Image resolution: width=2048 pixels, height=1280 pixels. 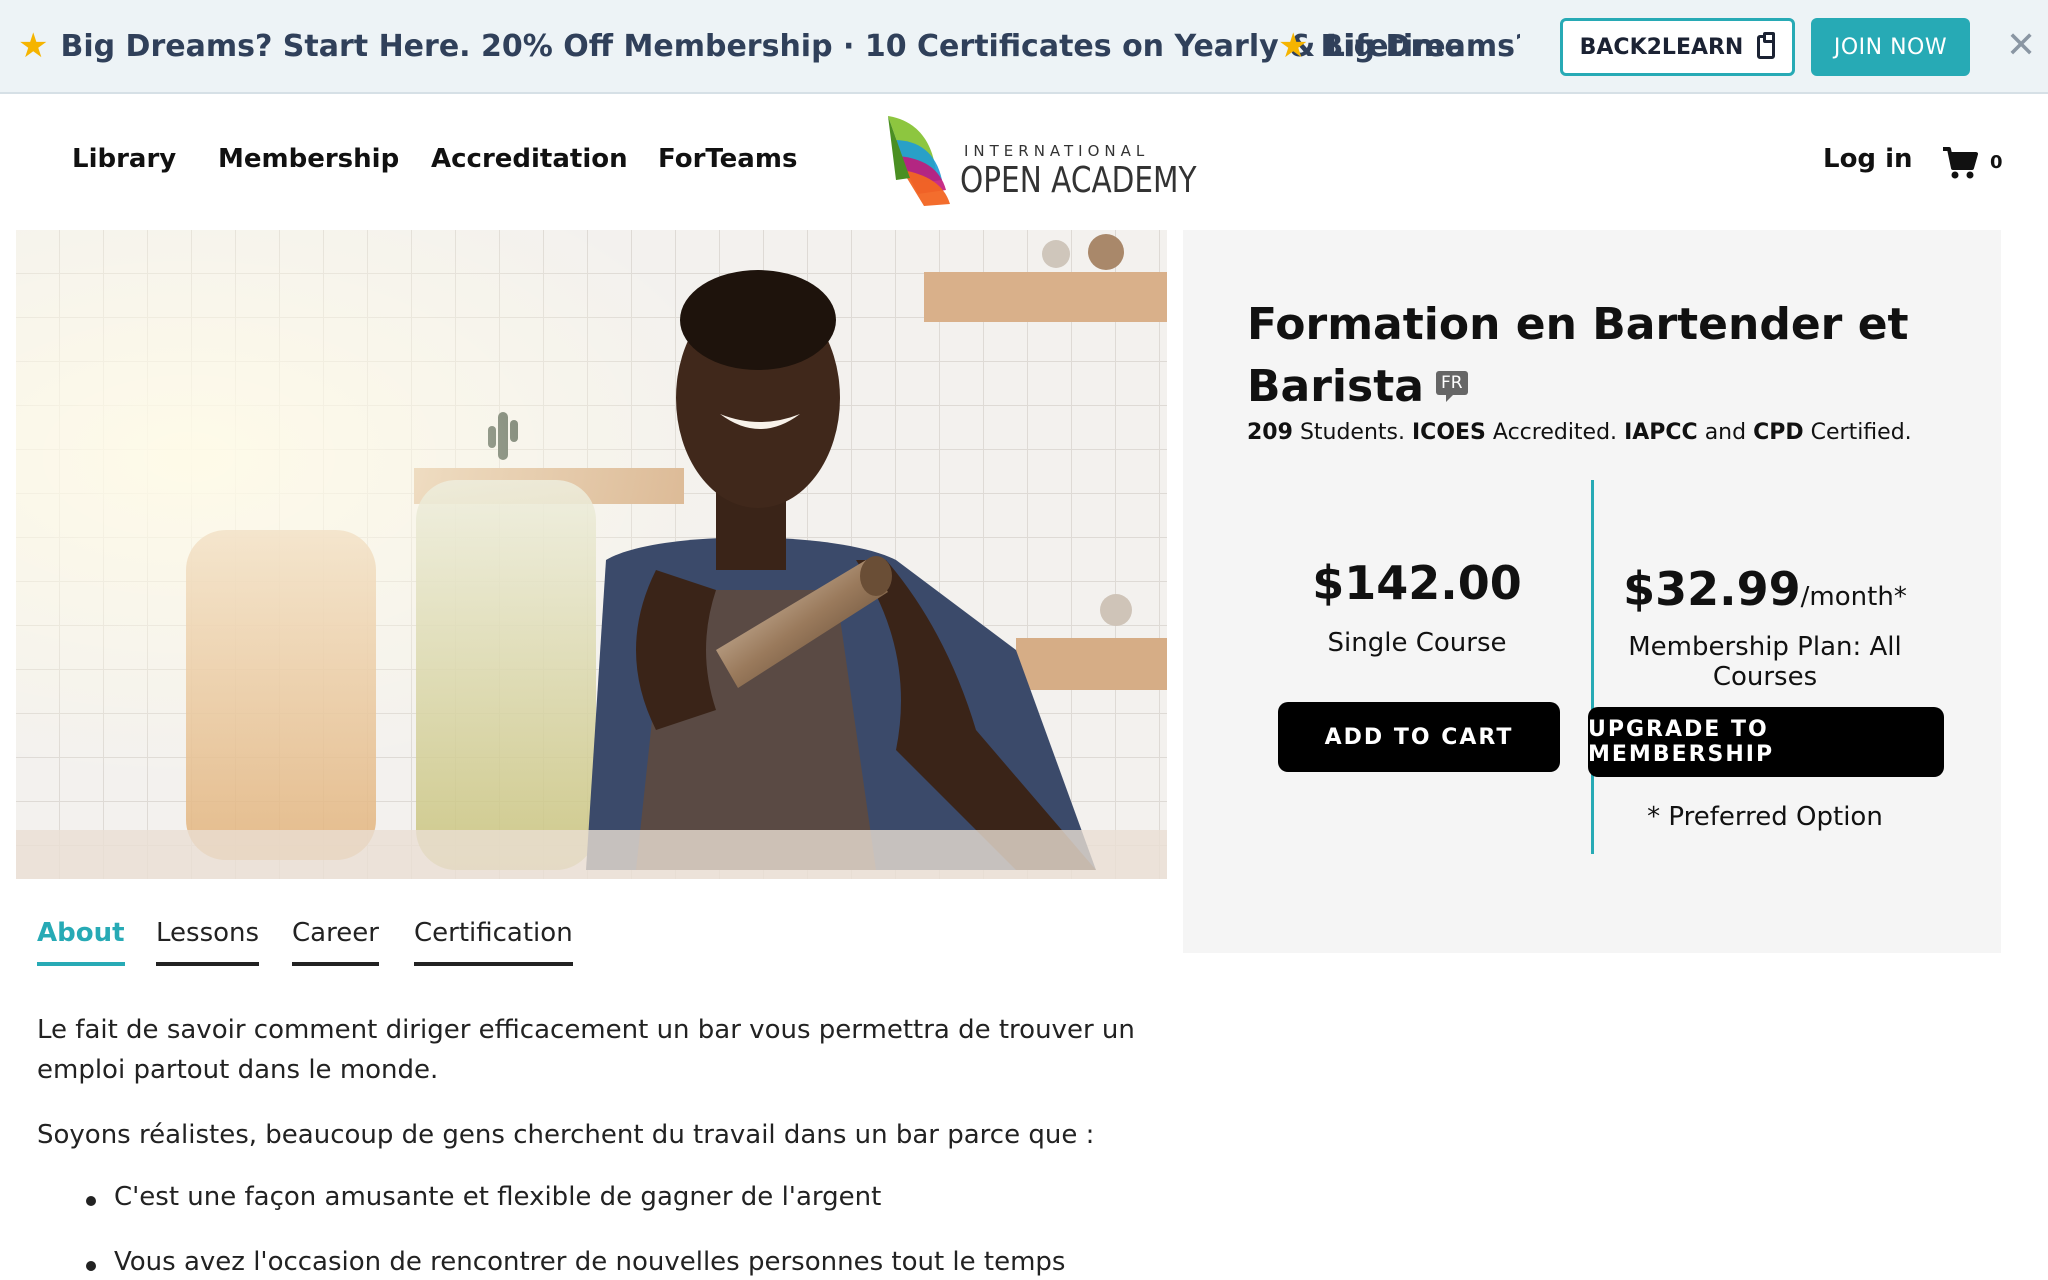 I want to click on site-logo: INTERNATIONAL OPEN ACADEMY, so click(x=1040, y=160).